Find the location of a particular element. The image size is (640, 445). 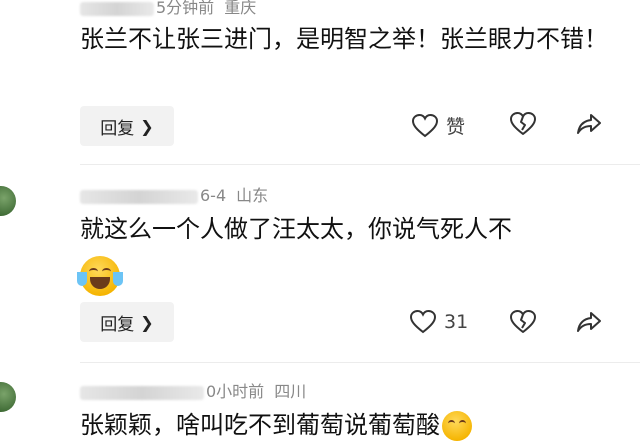

like-button: 赞 is located at coordinates (438, 125).